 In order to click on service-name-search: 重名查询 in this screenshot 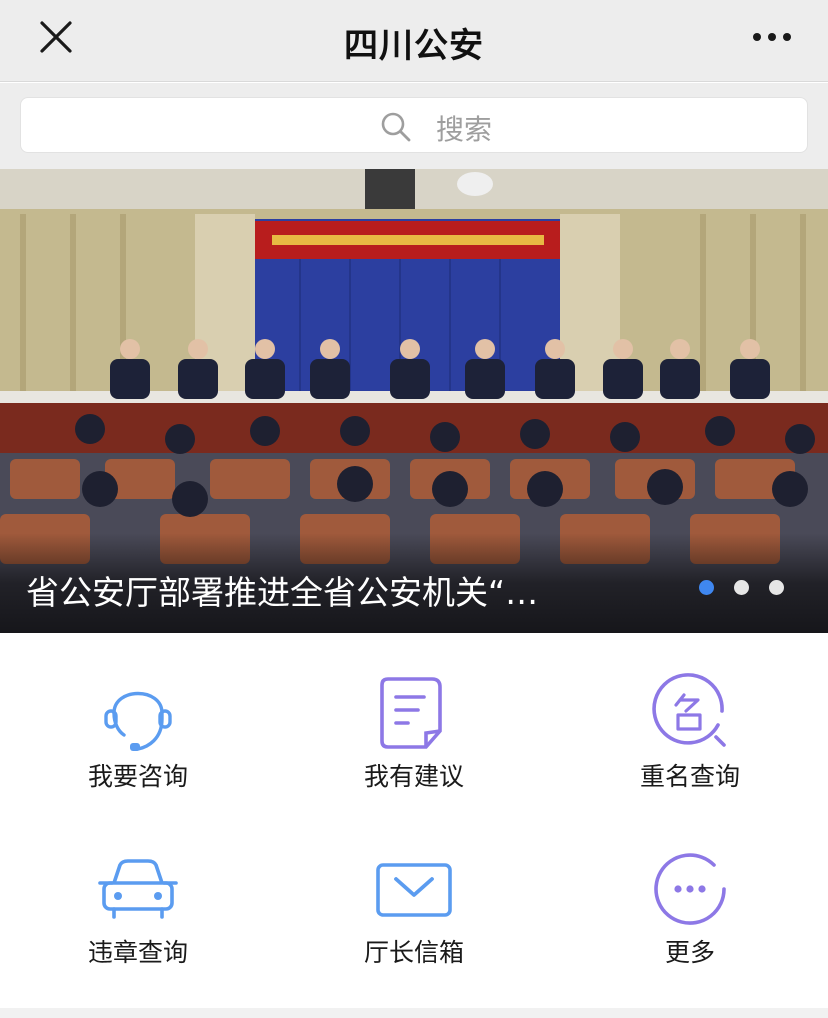, I will do `click(690, 718)`.